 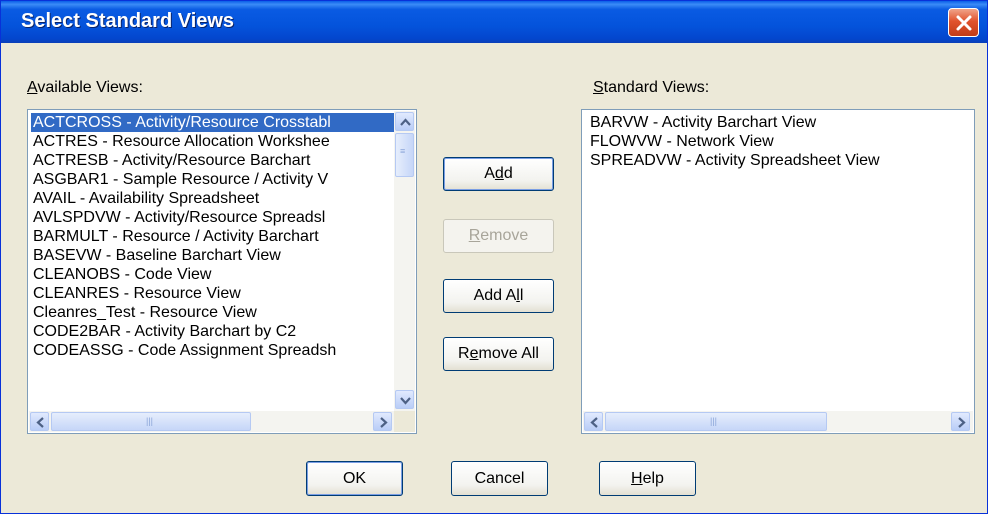 What do you see at coordinates (498, 174) in the screenshot?
I see `add-button: Add` at bounding box center [498, 174].